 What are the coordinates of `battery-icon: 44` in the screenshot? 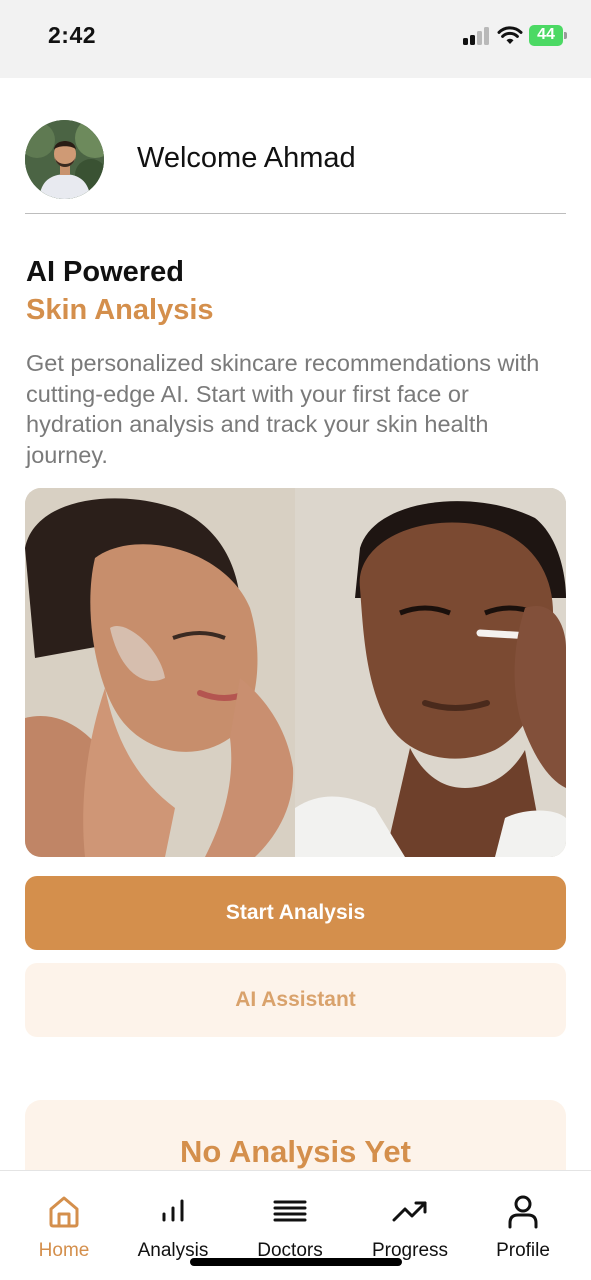 It's located at (548, 35).